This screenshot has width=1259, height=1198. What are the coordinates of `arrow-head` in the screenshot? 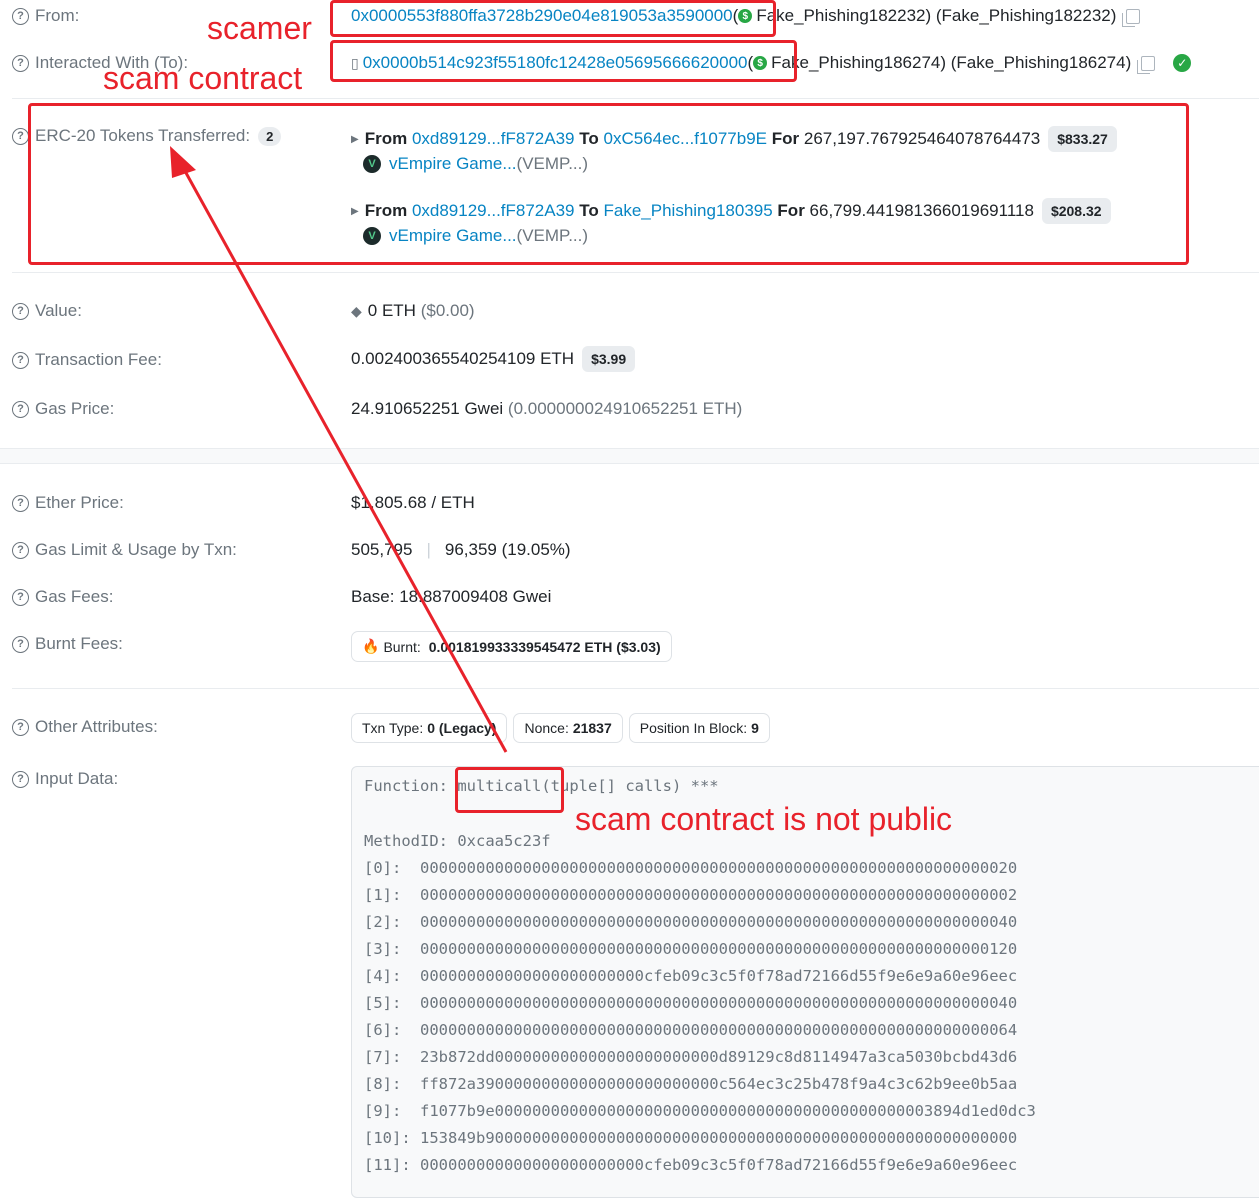 It's located at (183, 162).